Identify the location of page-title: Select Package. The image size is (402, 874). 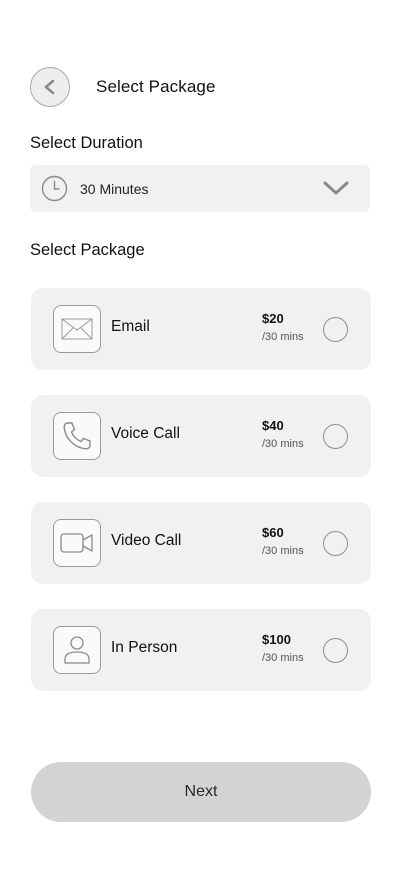
(156, 86).